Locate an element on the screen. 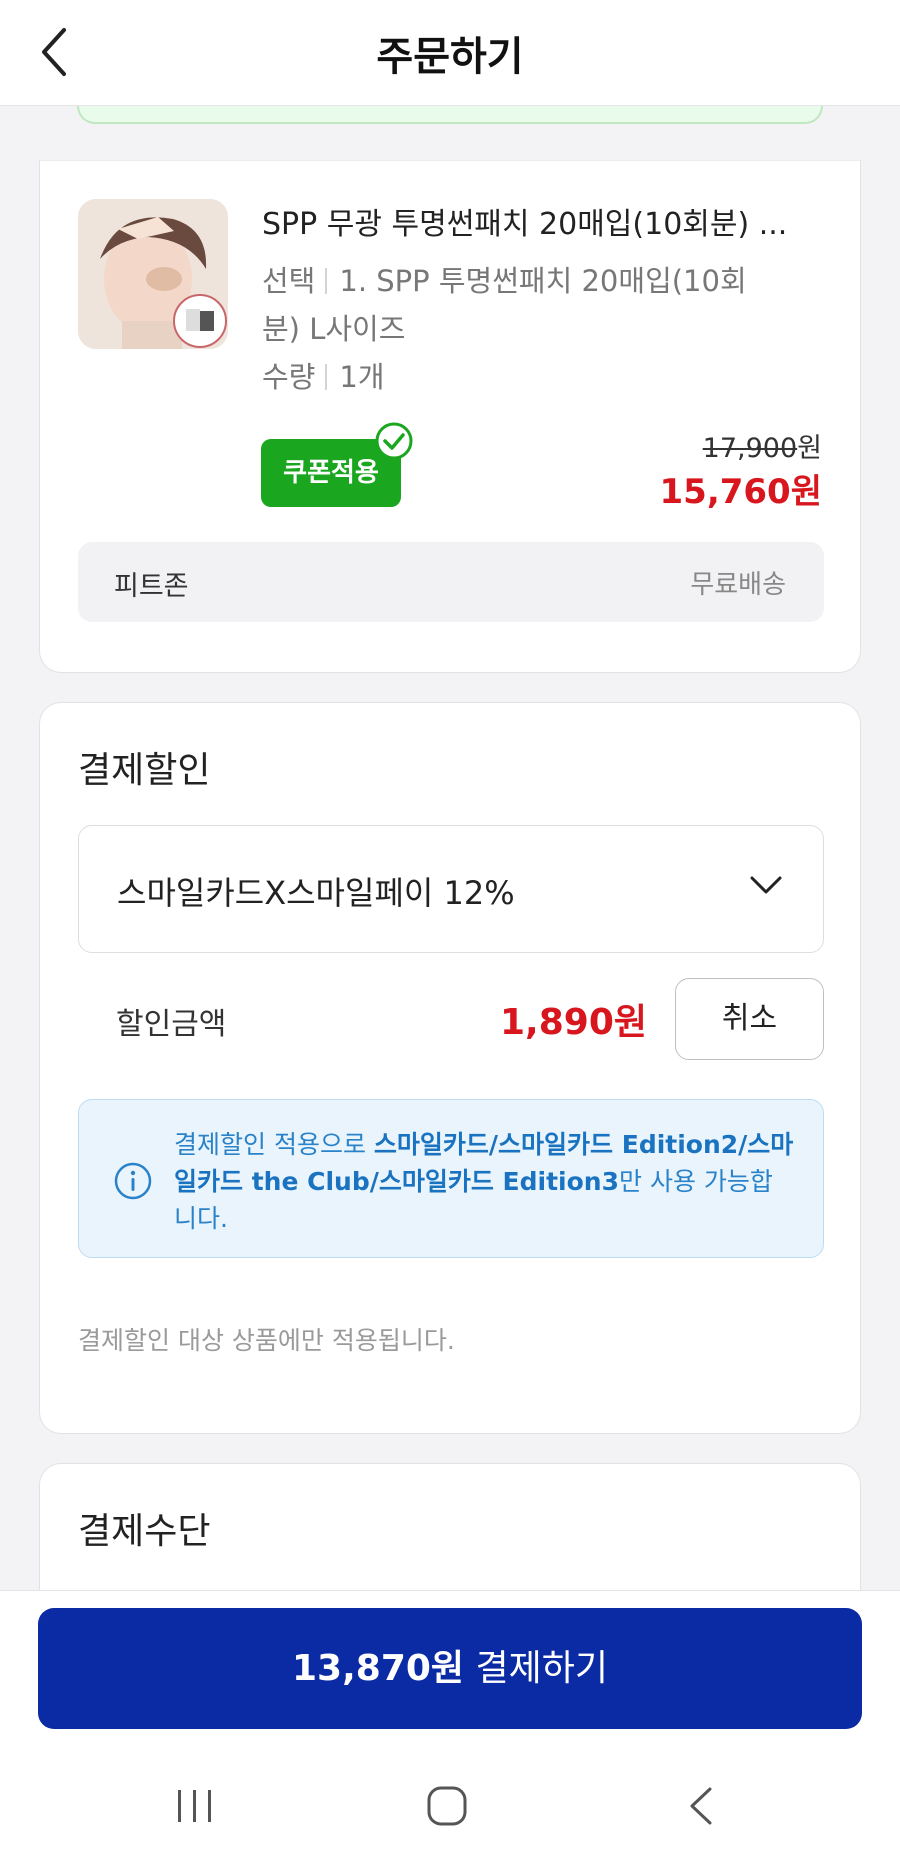  app-header: 주문하기 is located at coordinates (450, 53).